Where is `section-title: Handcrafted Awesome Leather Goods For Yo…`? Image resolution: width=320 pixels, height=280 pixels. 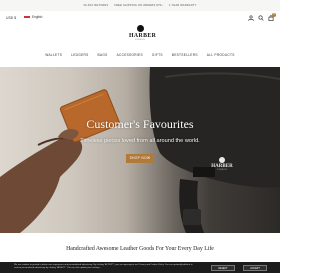 section-title: Handcrafted Awesome Leather Goods For Yo… is located at coordinates (140, 249).